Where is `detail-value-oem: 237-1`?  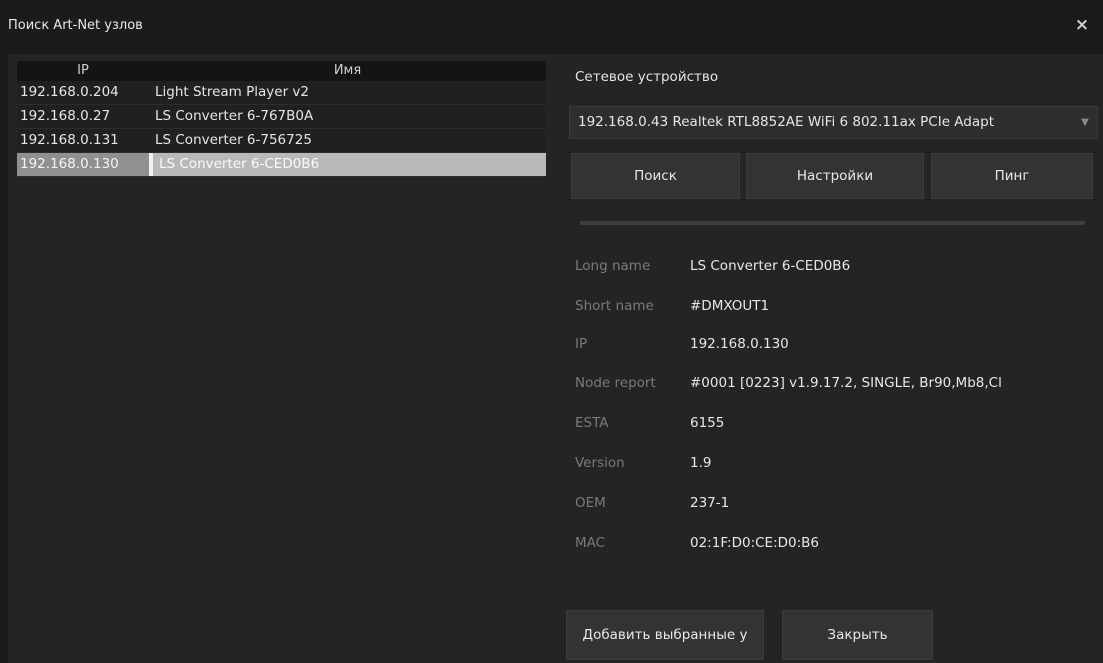 detail-value-oem: 237-1 is located at coordinates (710, 503).